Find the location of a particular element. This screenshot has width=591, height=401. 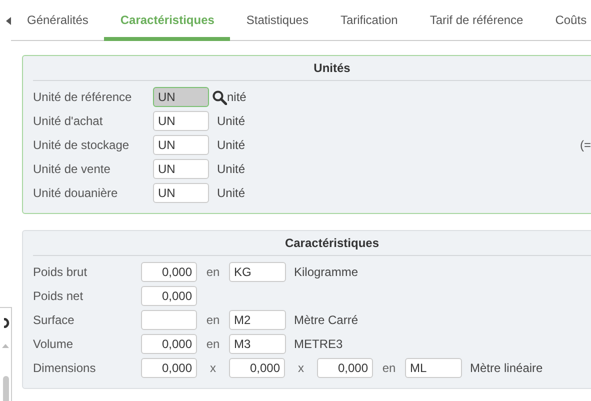

field-label: Unité de stockage is located at coordinates (81, 145).